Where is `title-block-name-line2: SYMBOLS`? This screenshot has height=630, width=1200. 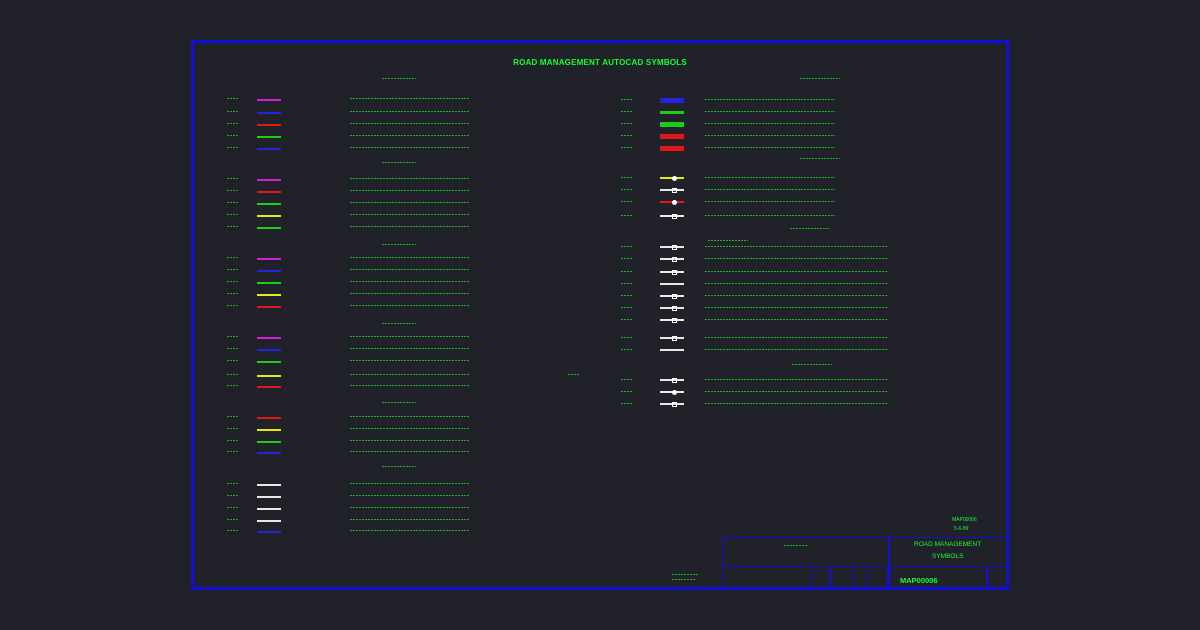 title-block-name-line2: SYMBOLS is located at coordinates (948, 556).